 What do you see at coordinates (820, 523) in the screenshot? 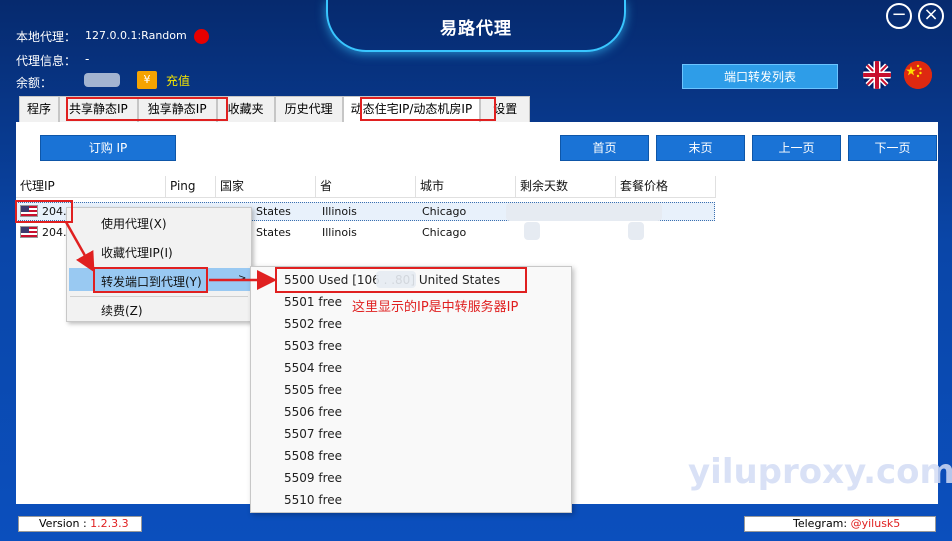
I see `telegram-label: Telegram:` at bounding box center [820, 523].